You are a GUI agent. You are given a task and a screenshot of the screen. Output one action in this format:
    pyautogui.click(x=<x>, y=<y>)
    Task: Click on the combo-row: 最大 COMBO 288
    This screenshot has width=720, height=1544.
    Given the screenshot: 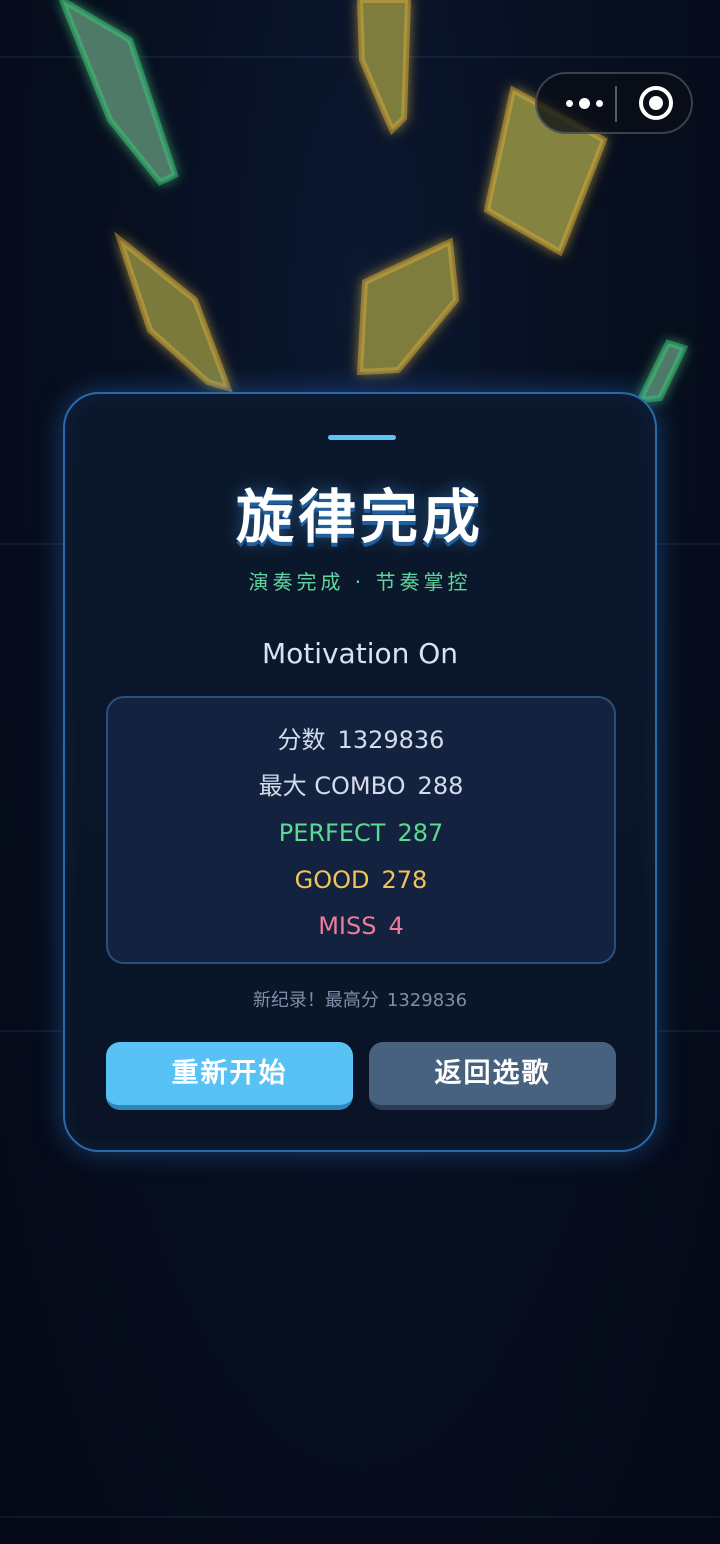 What is the action you would take?
    pyautogui.click(x=361, y=786)
    